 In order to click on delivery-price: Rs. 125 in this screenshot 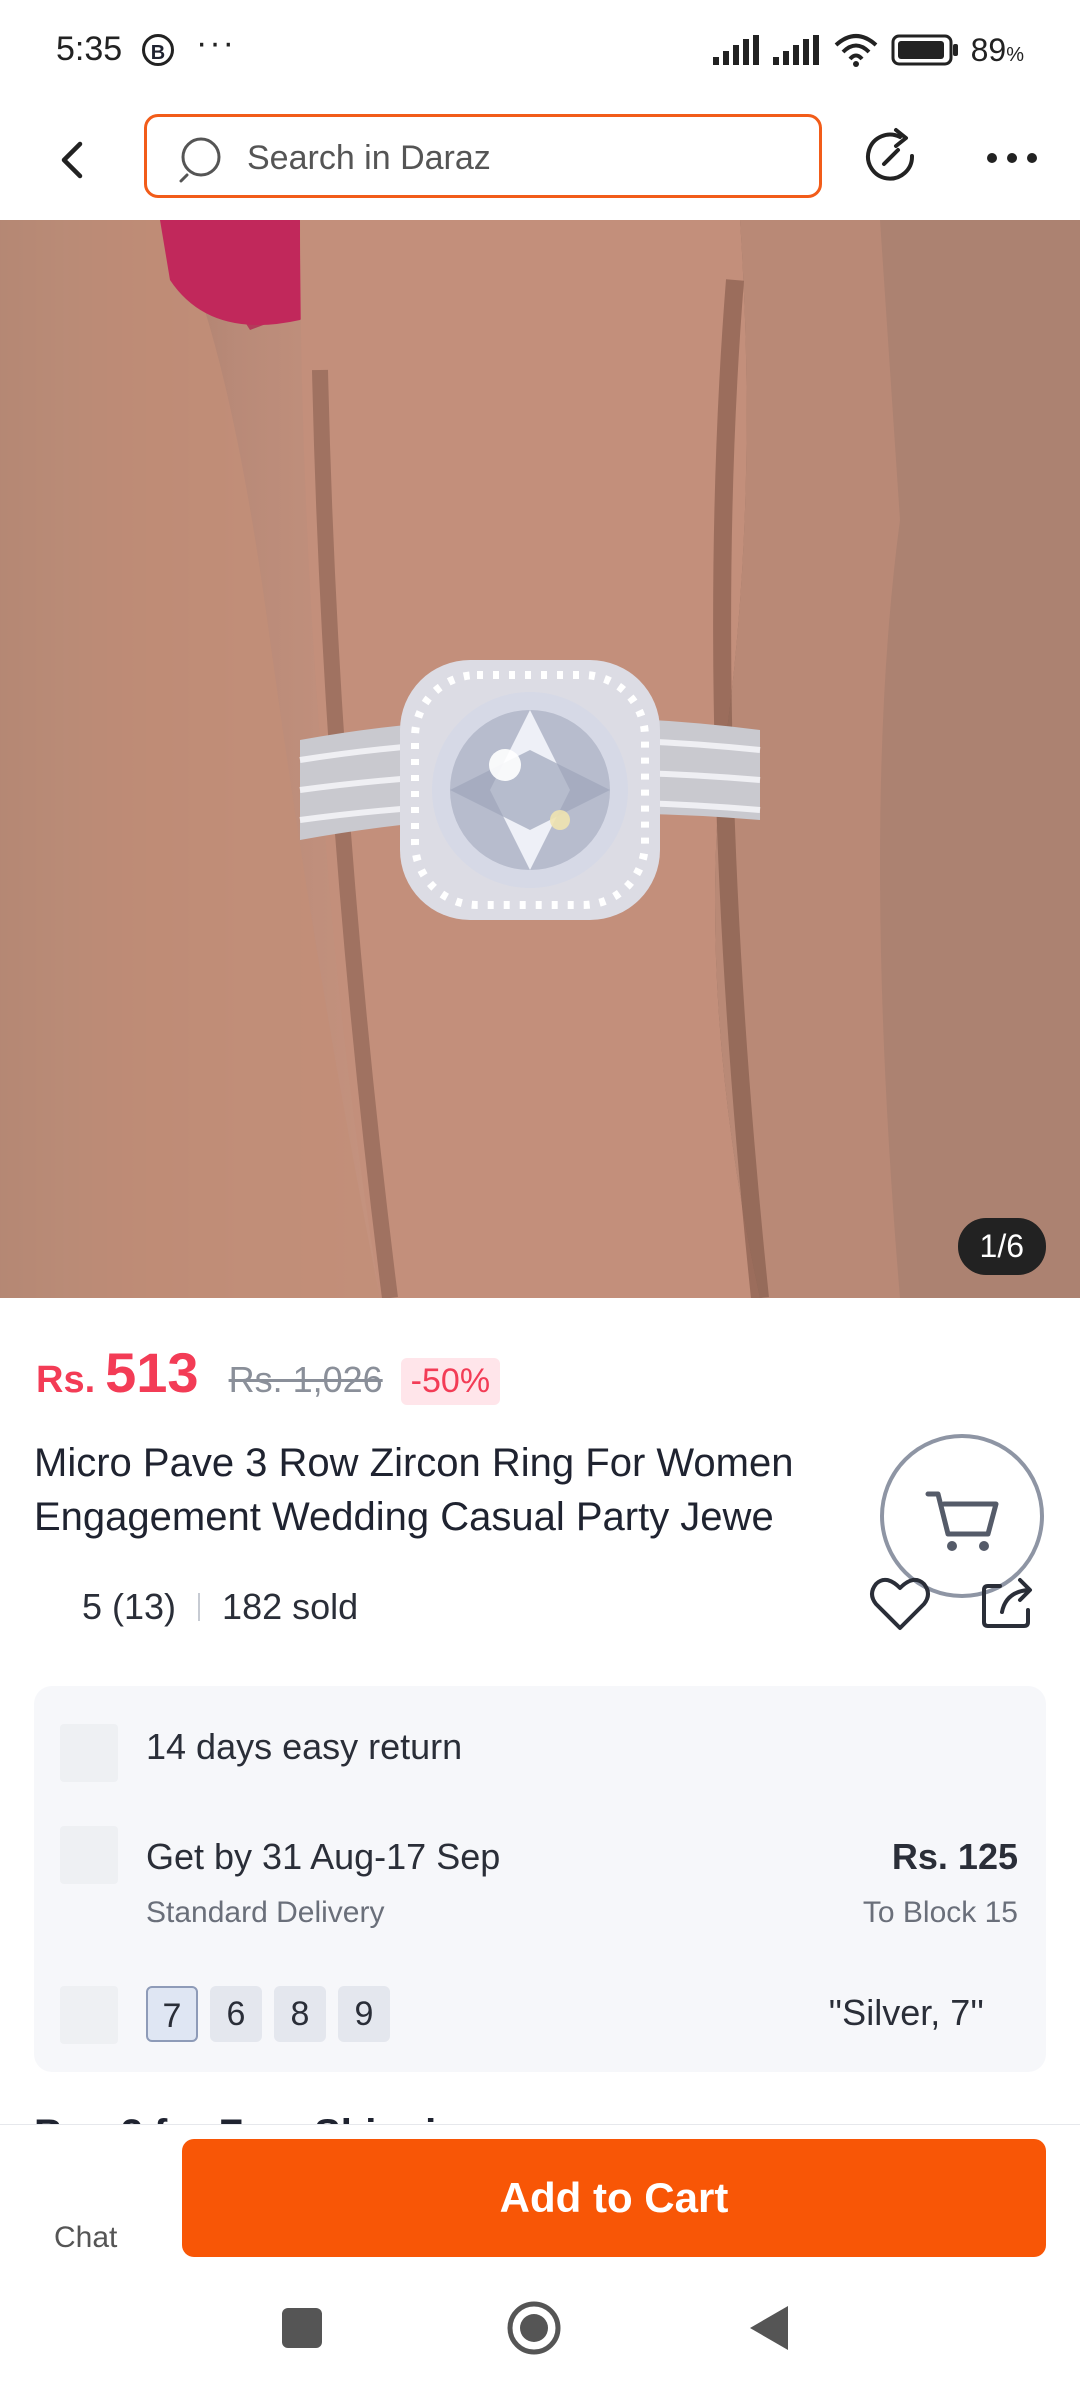, I will do `click(954, 1856)`.